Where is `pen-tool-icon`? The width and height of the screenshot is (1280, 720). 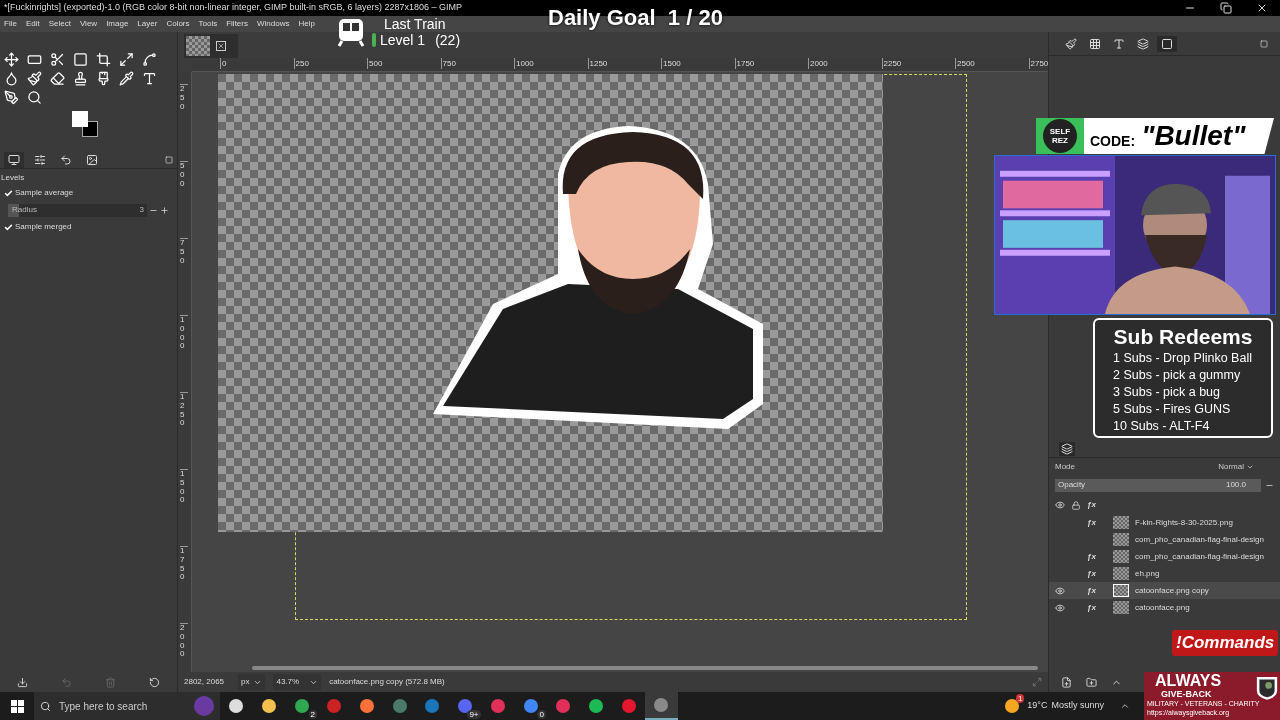 pen-tool-icon is located at coordinates (11, 97).